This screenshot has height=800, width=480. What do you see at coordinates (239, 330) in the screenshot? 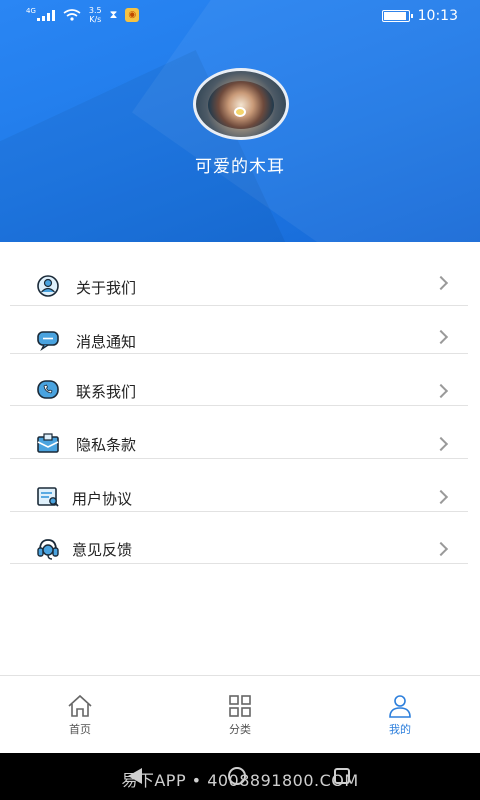
I see `menu-item-notifications: 消息通知` at bounding box center [239, 330].